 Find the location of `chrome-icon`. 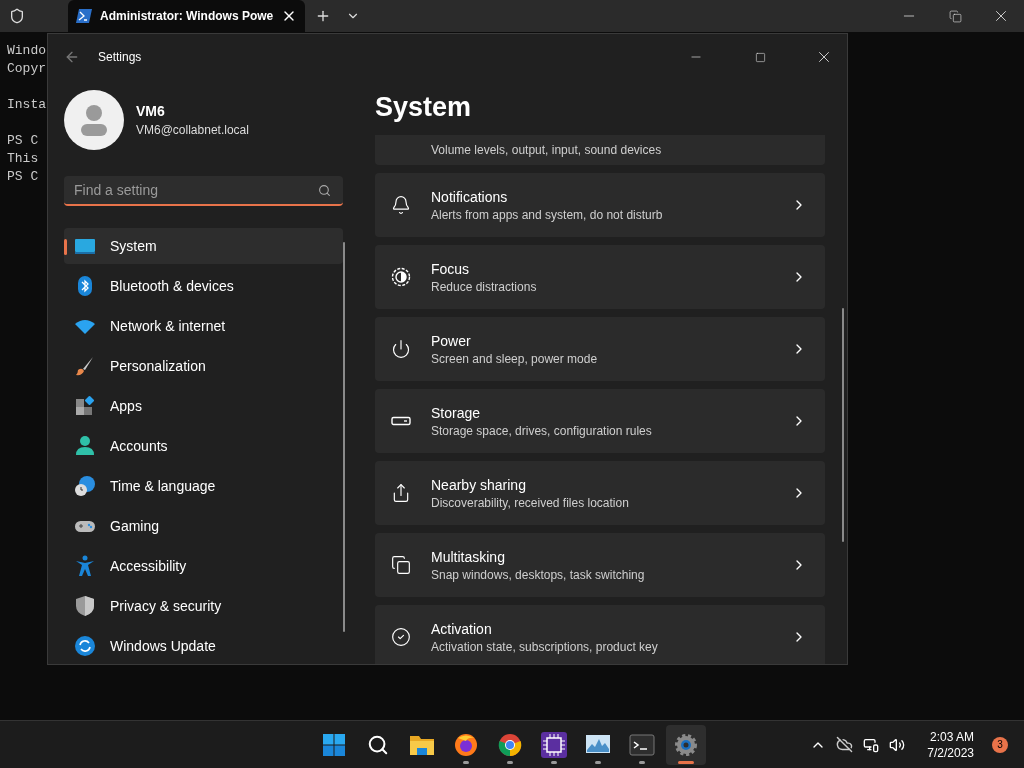

chrome-icon is located at coordinates (510, 745).